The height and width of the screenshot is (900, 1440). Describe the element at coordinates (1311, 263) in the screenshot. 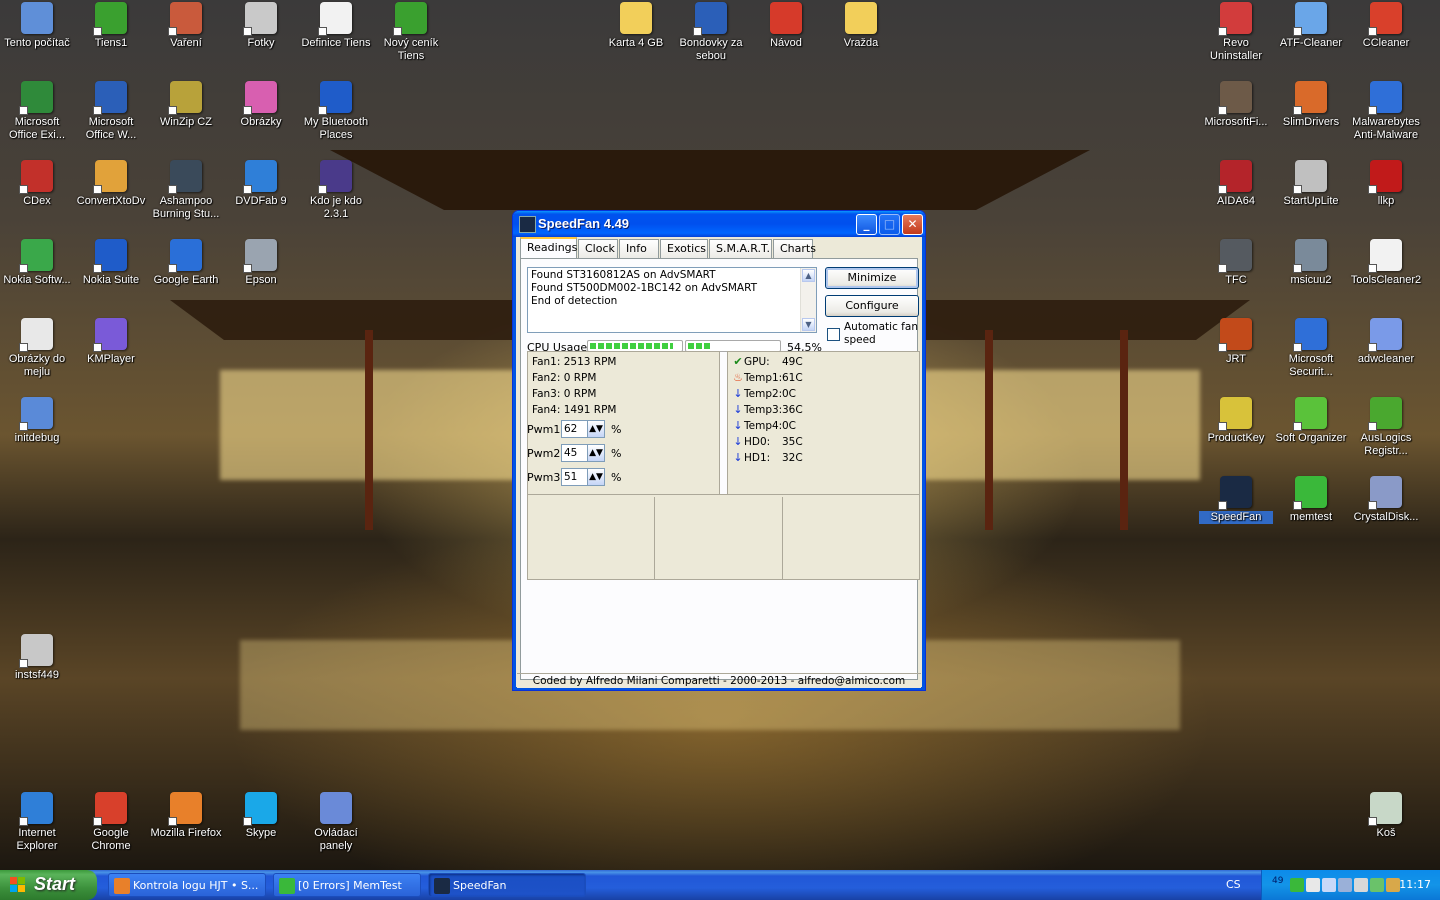

I see `desktop-icon-msicuu2: msicuu2` at that location.